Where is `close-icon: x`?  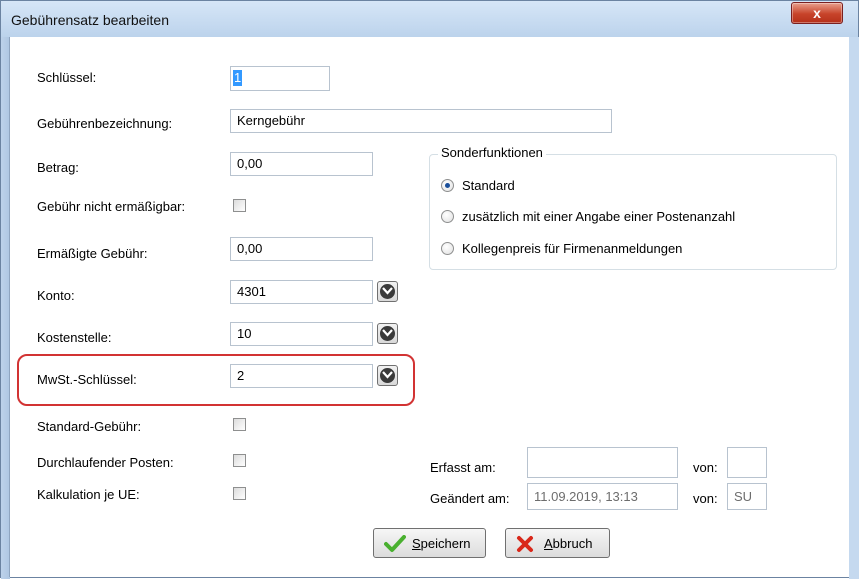 close-icon: x is located at coordinates (817, 13).